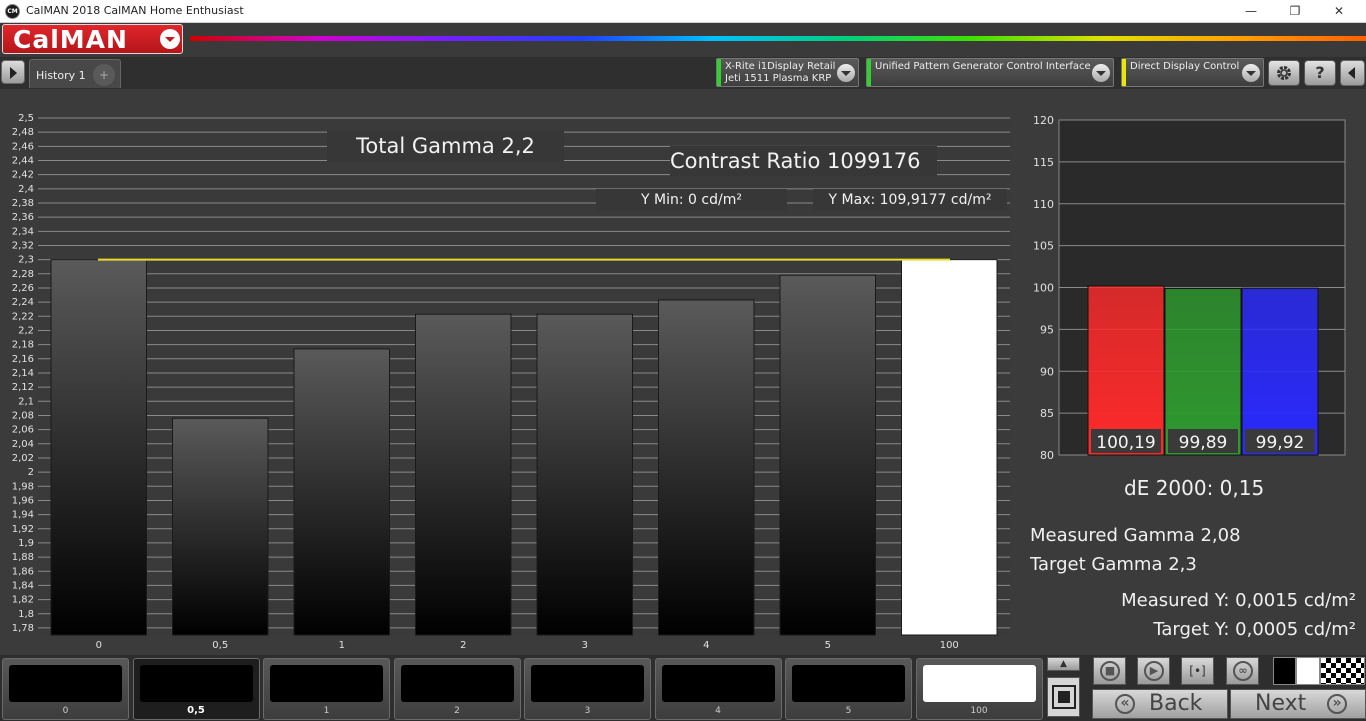  I want to click on swatch-label: 0,5, so click(196, 710).